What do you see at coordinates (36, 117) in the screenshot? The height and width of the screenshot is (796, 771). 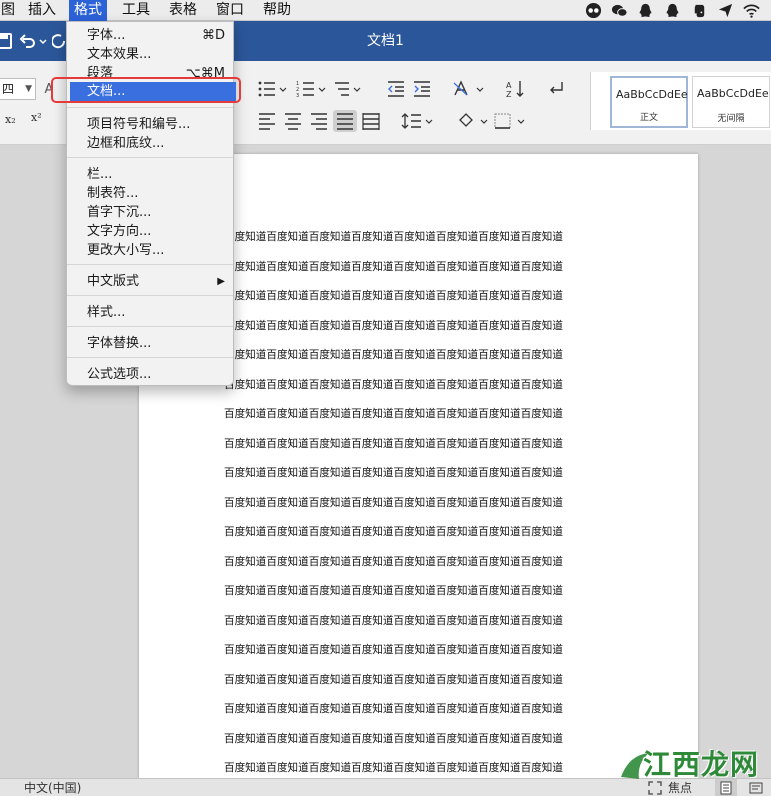 I see `superscript-button: x²` at bounding box center [36, 117].